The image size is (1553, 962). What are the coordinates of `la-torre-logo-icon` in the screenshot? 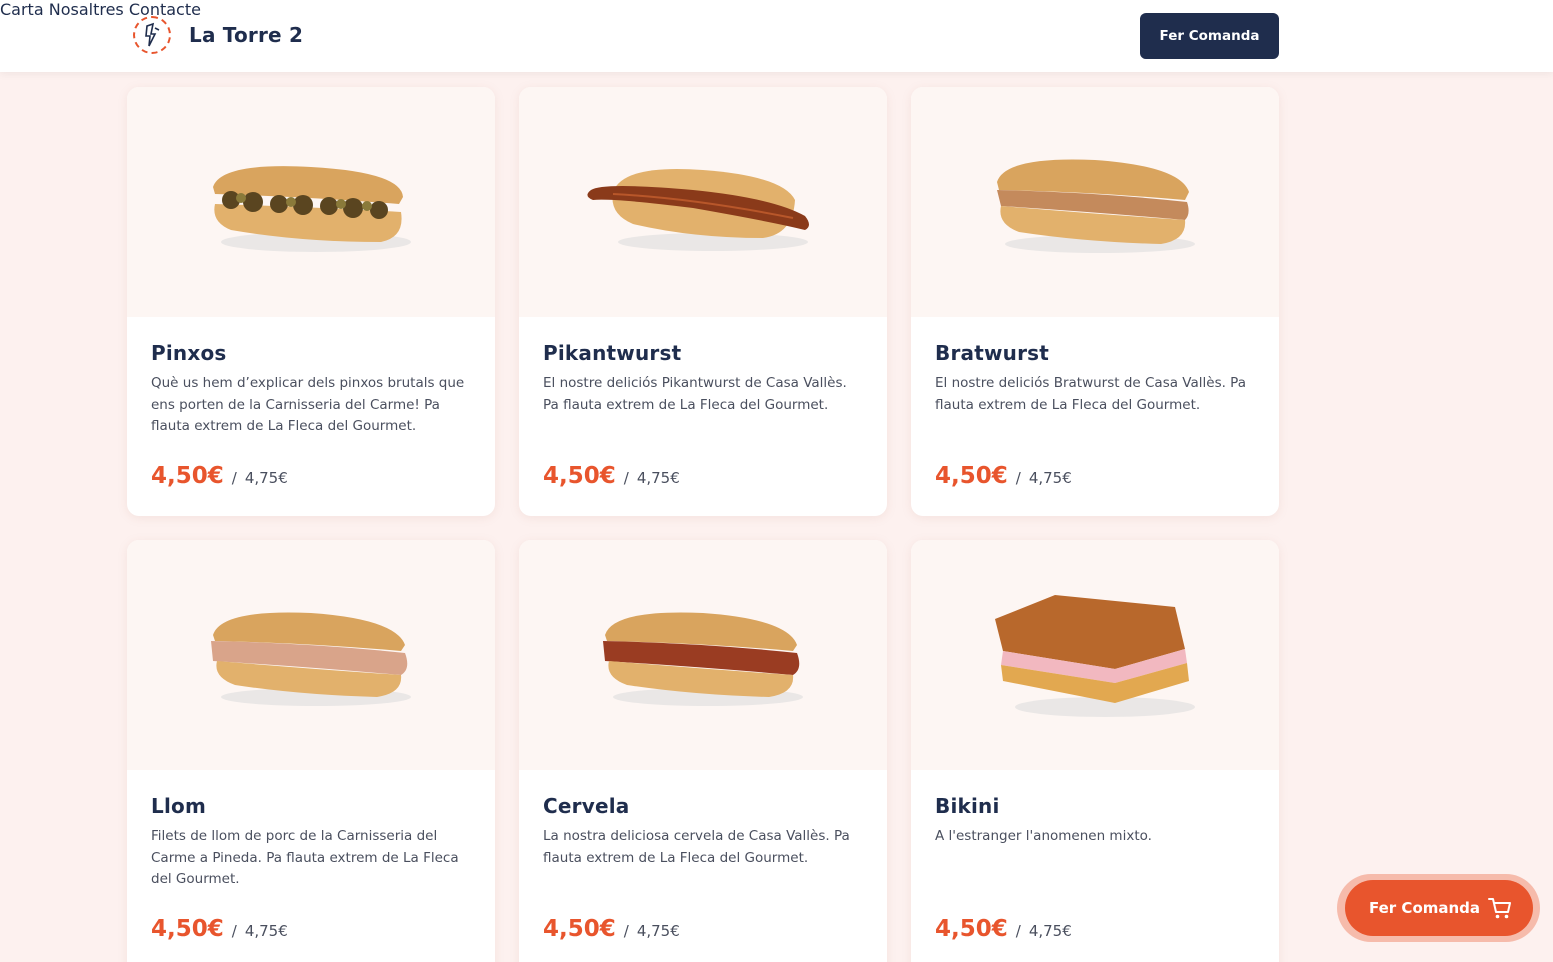 It's located at (152, 35).